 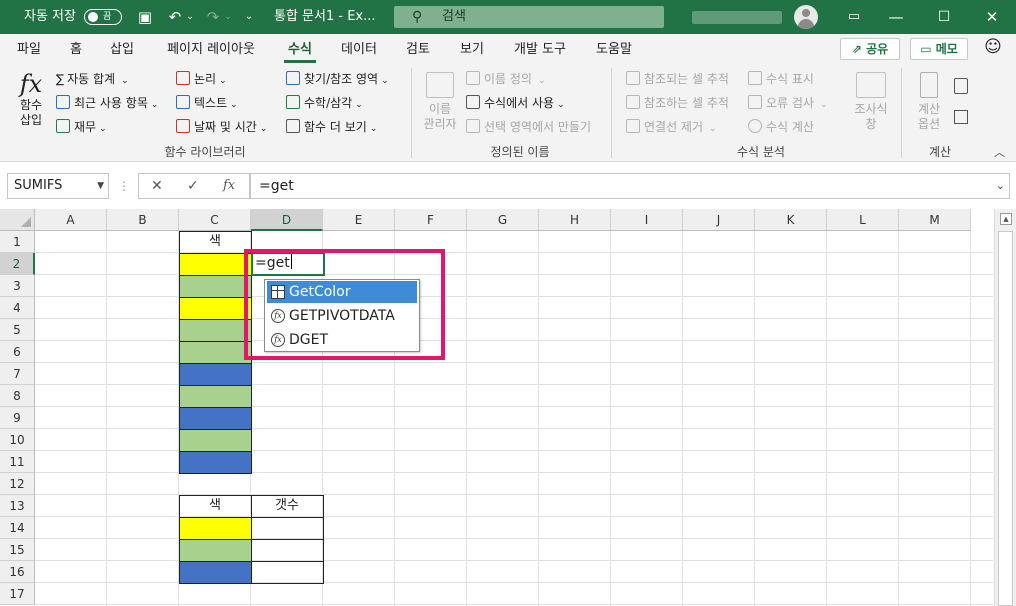 I want to click on cell-c16, so click(x=215, y=572).